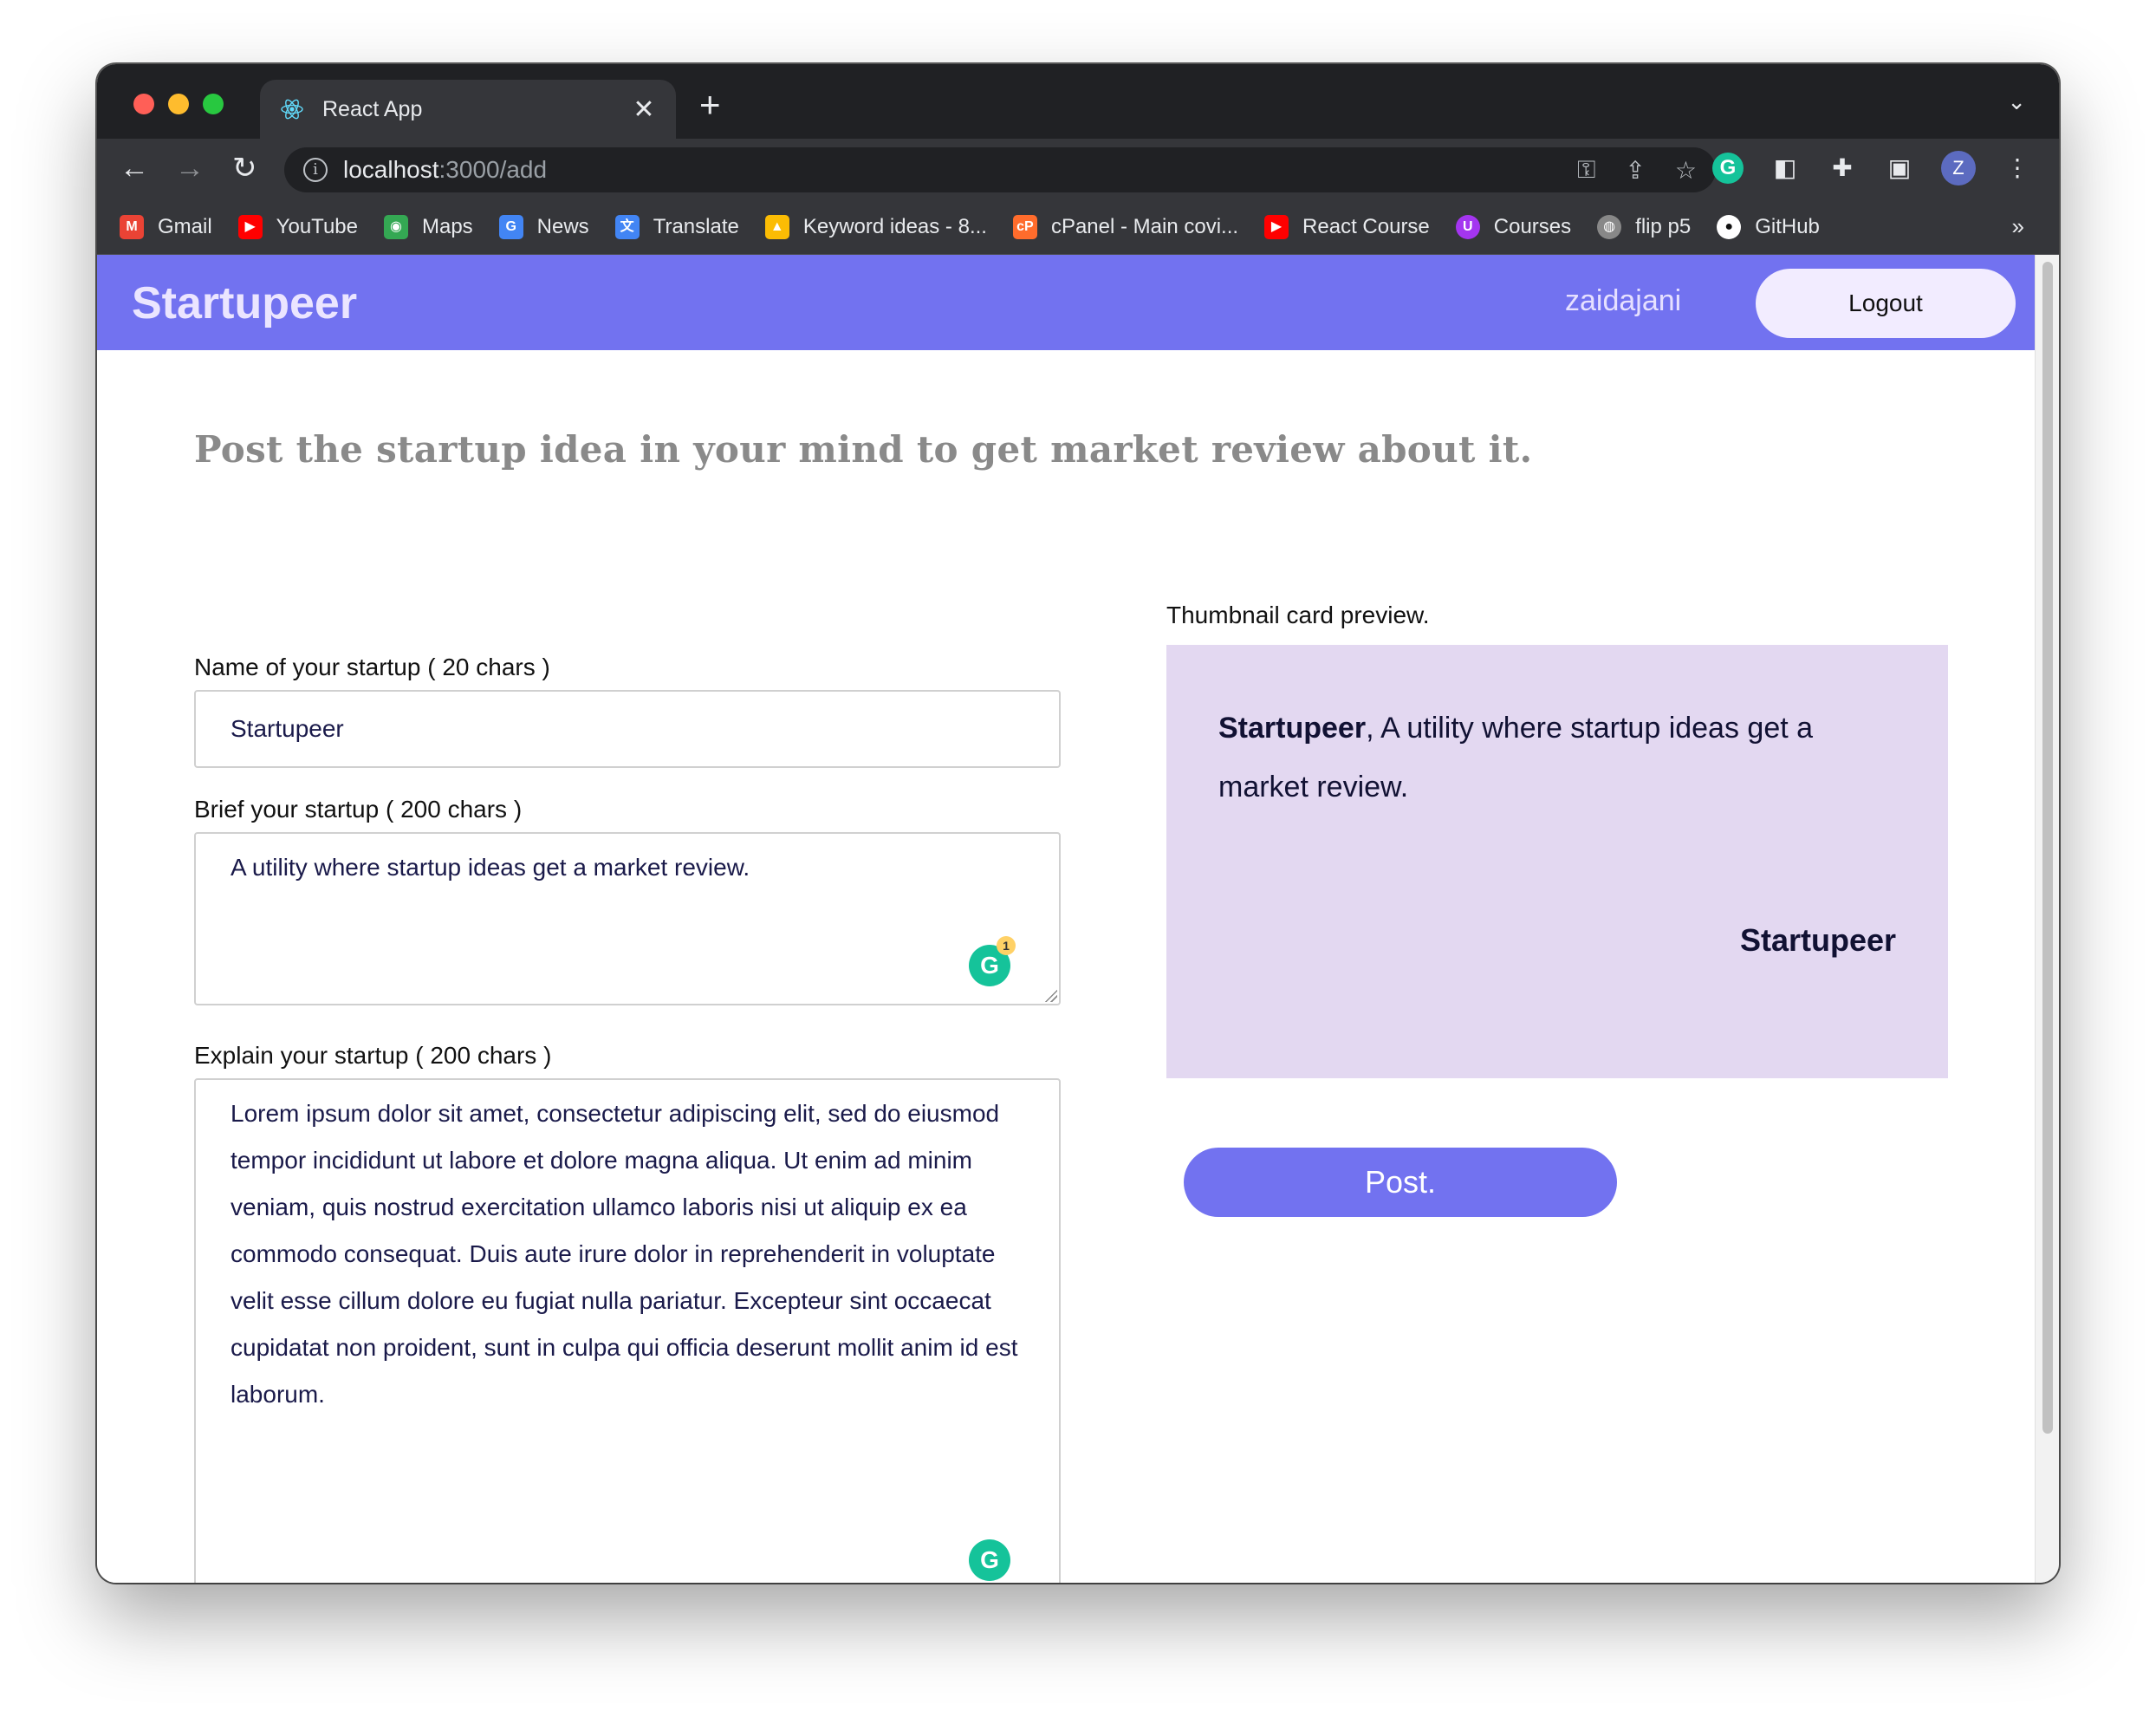 The height and width of the screenshot is (1711, 2156). I want to click on puzzle-icon: ✚, so click(1842, 168).